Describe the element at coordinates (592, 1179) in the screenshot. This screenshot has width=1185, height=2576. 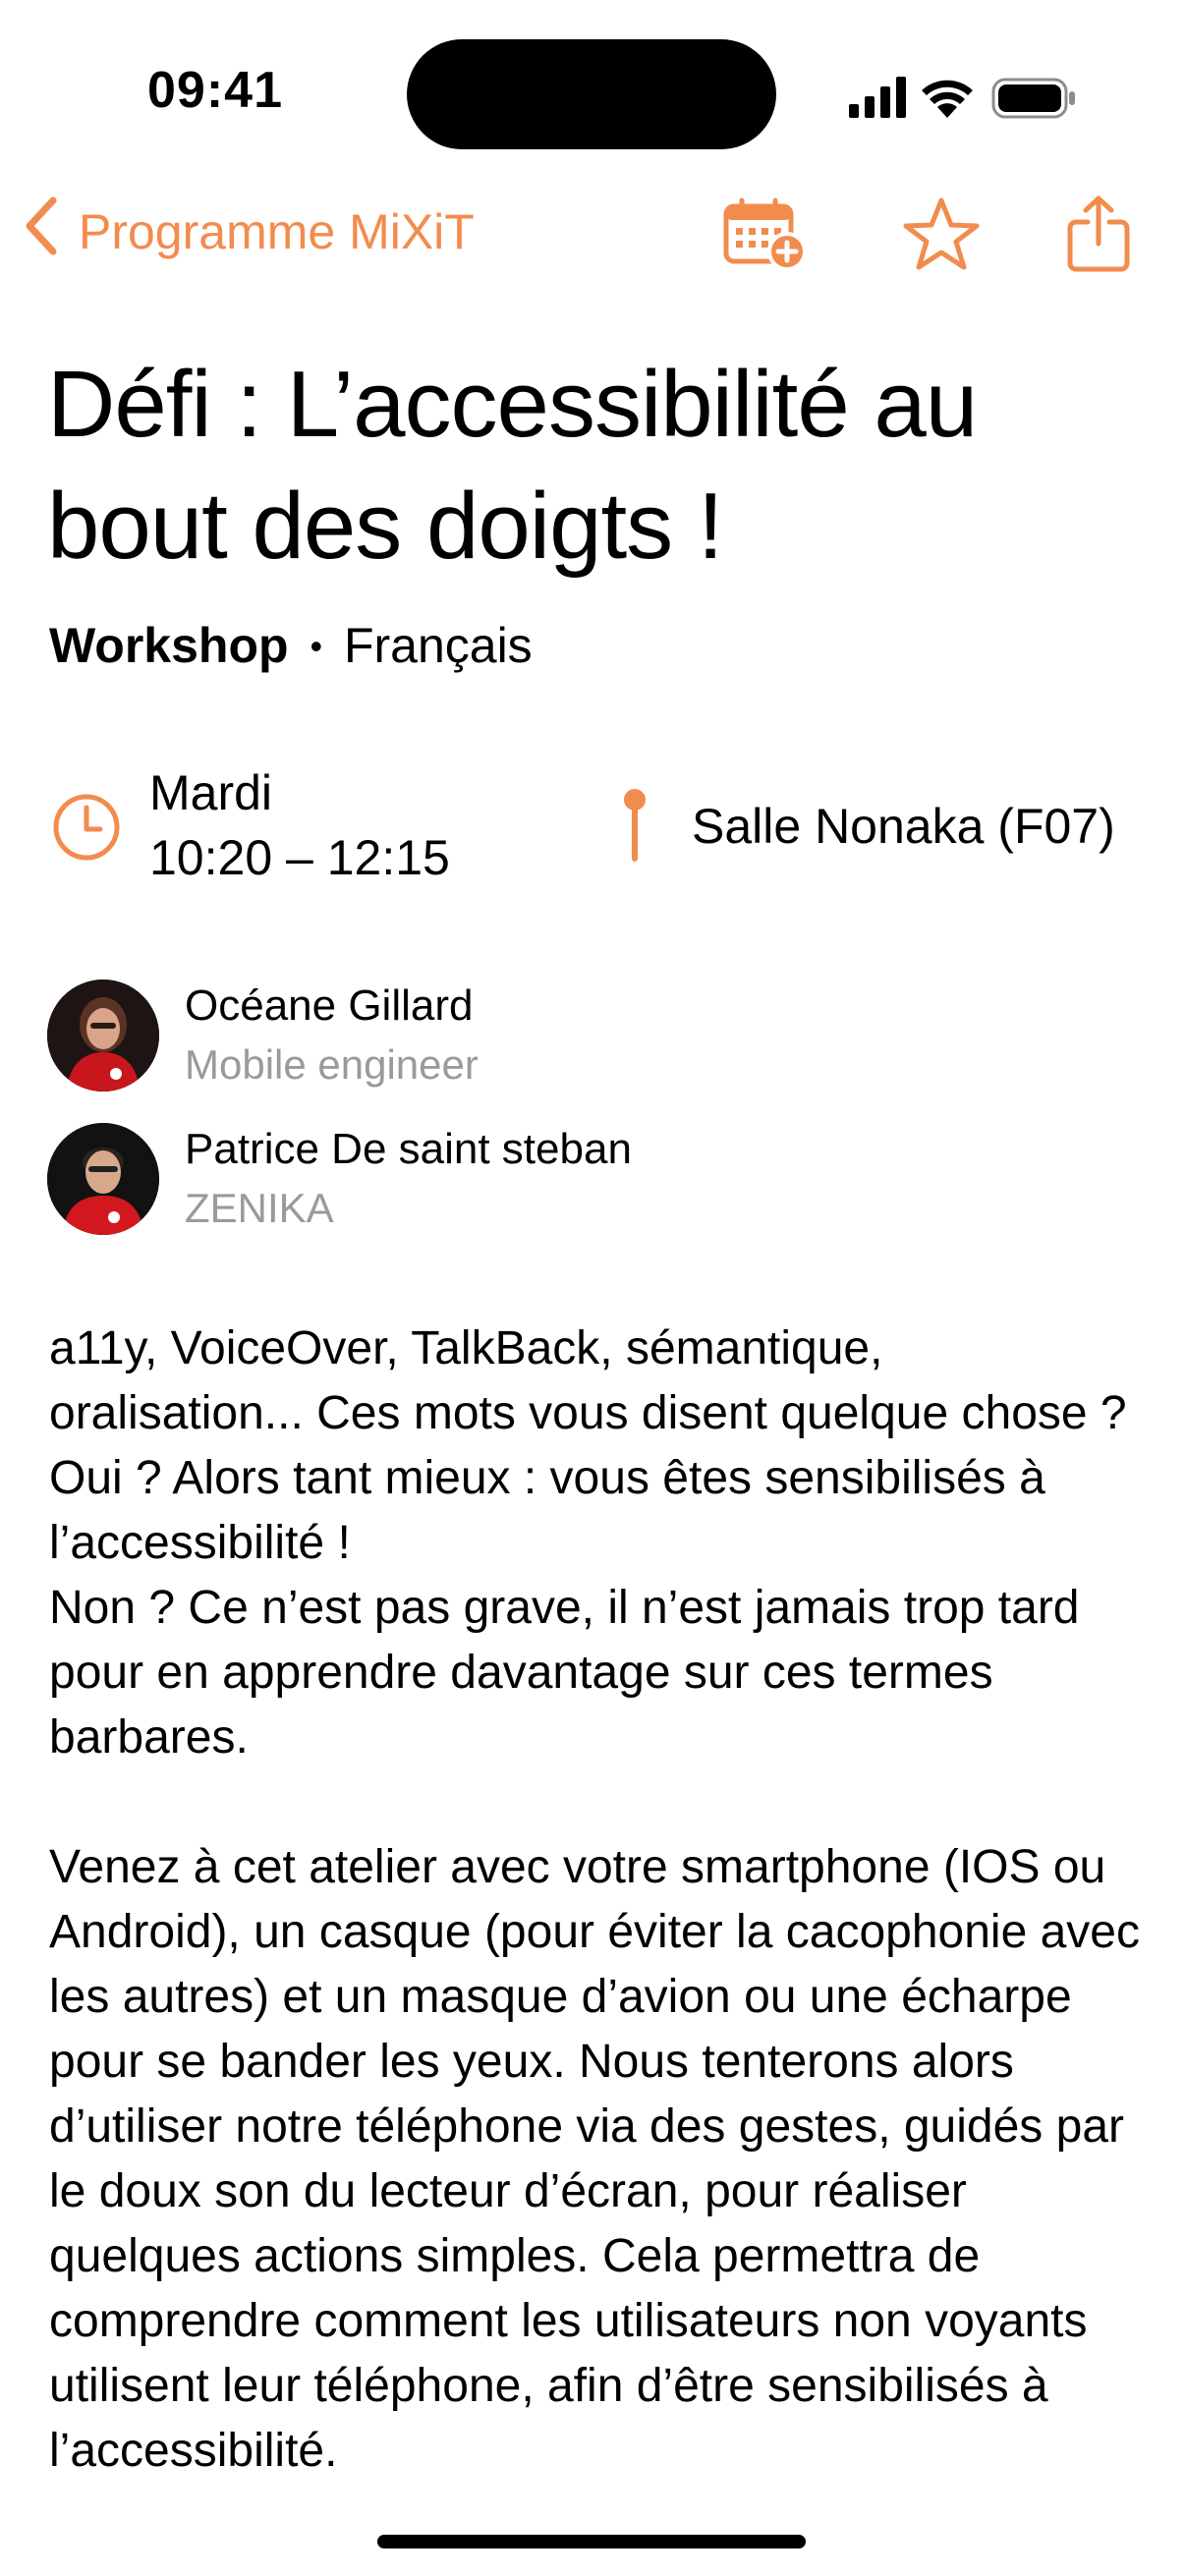
I see `speaker-item: Patrice De saint steban ZENIKA` at that location.